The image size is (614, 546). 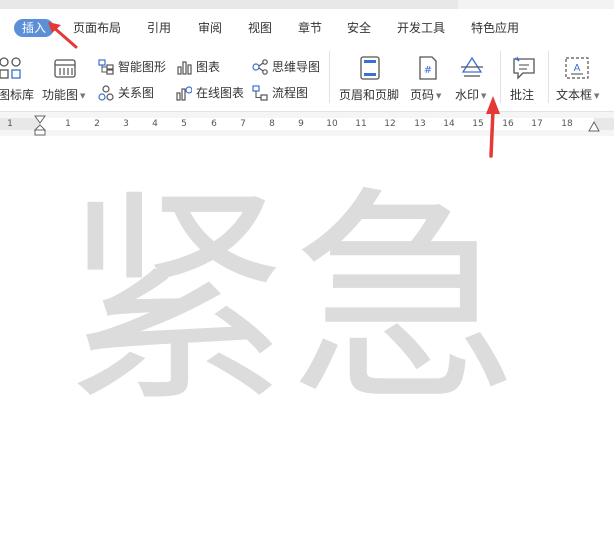 I want to click on relation-chart-button: 关系图, so click(x=128, y=93).